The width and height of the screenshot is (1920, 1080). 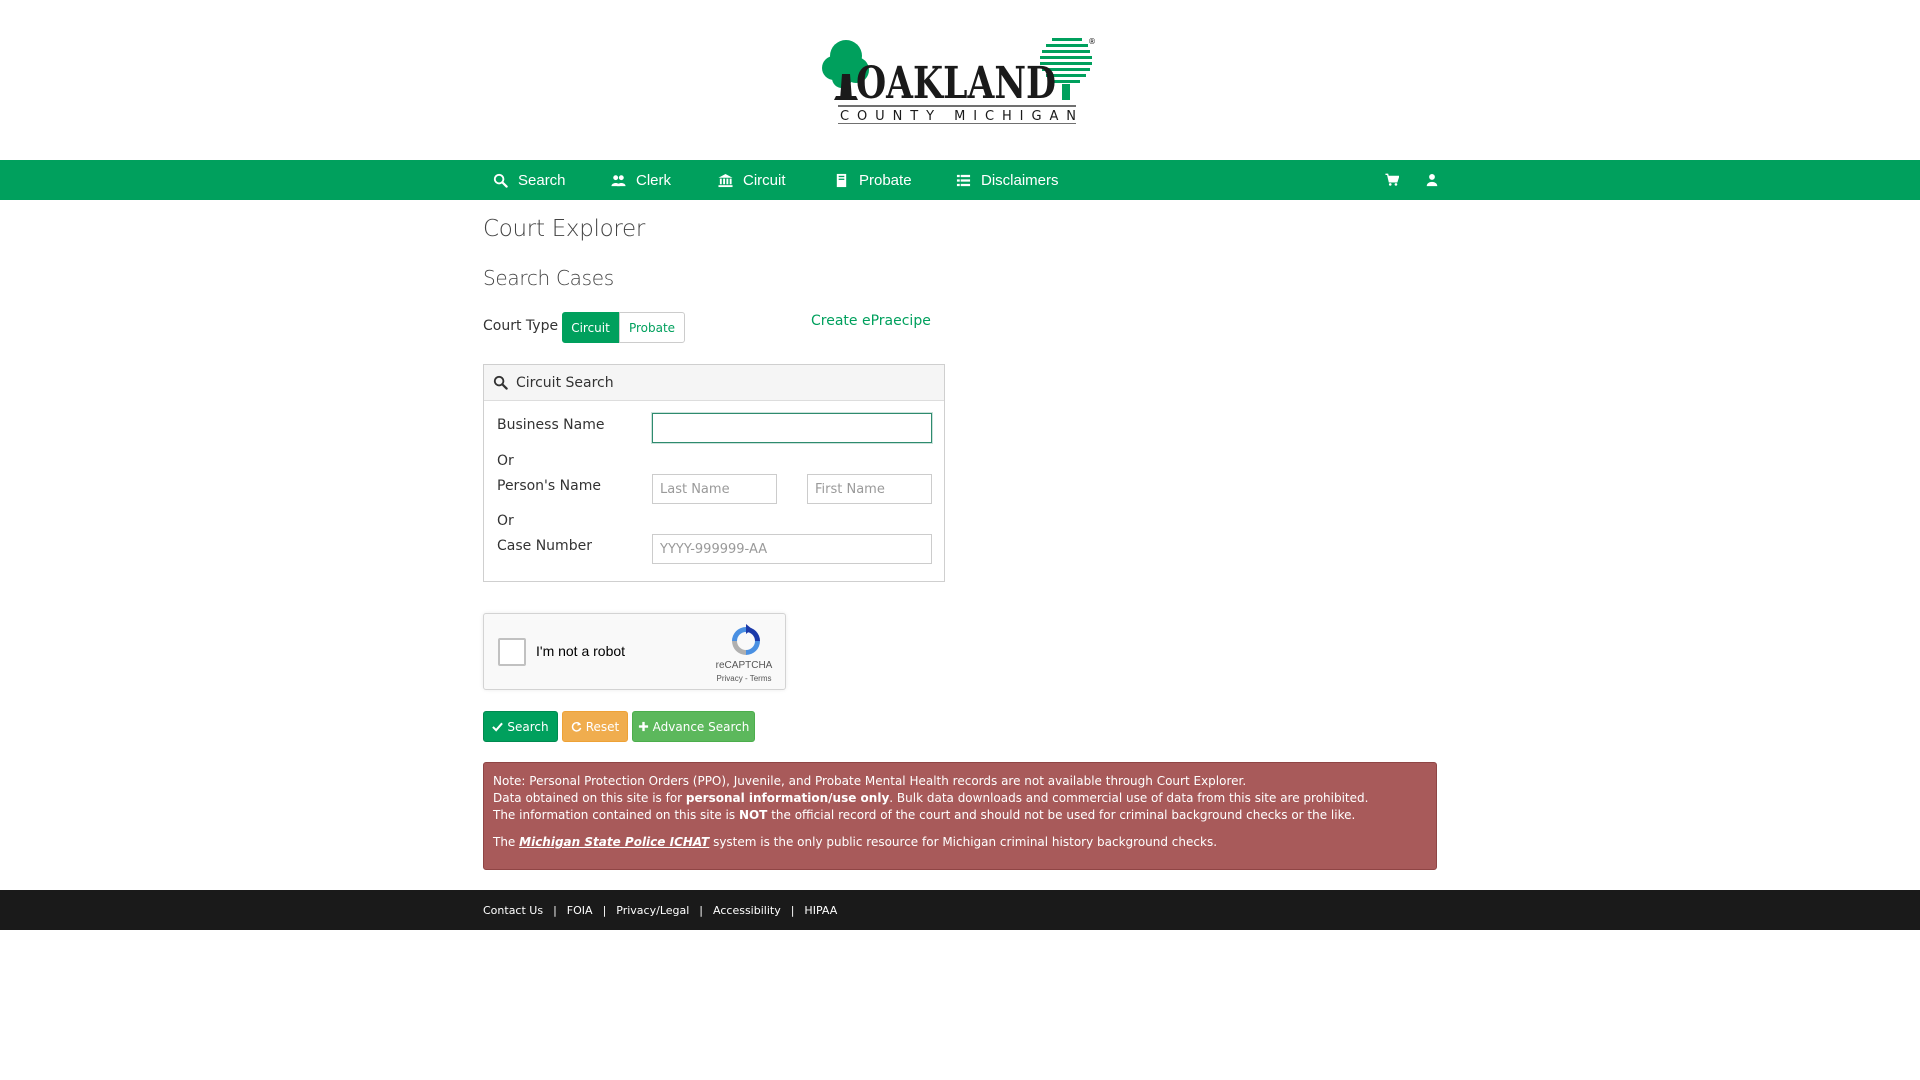 What do you see at coordinates (746, 639) in the screenshot?
I see `recaptcha-logo-icon` at bounding box center [746, 639].